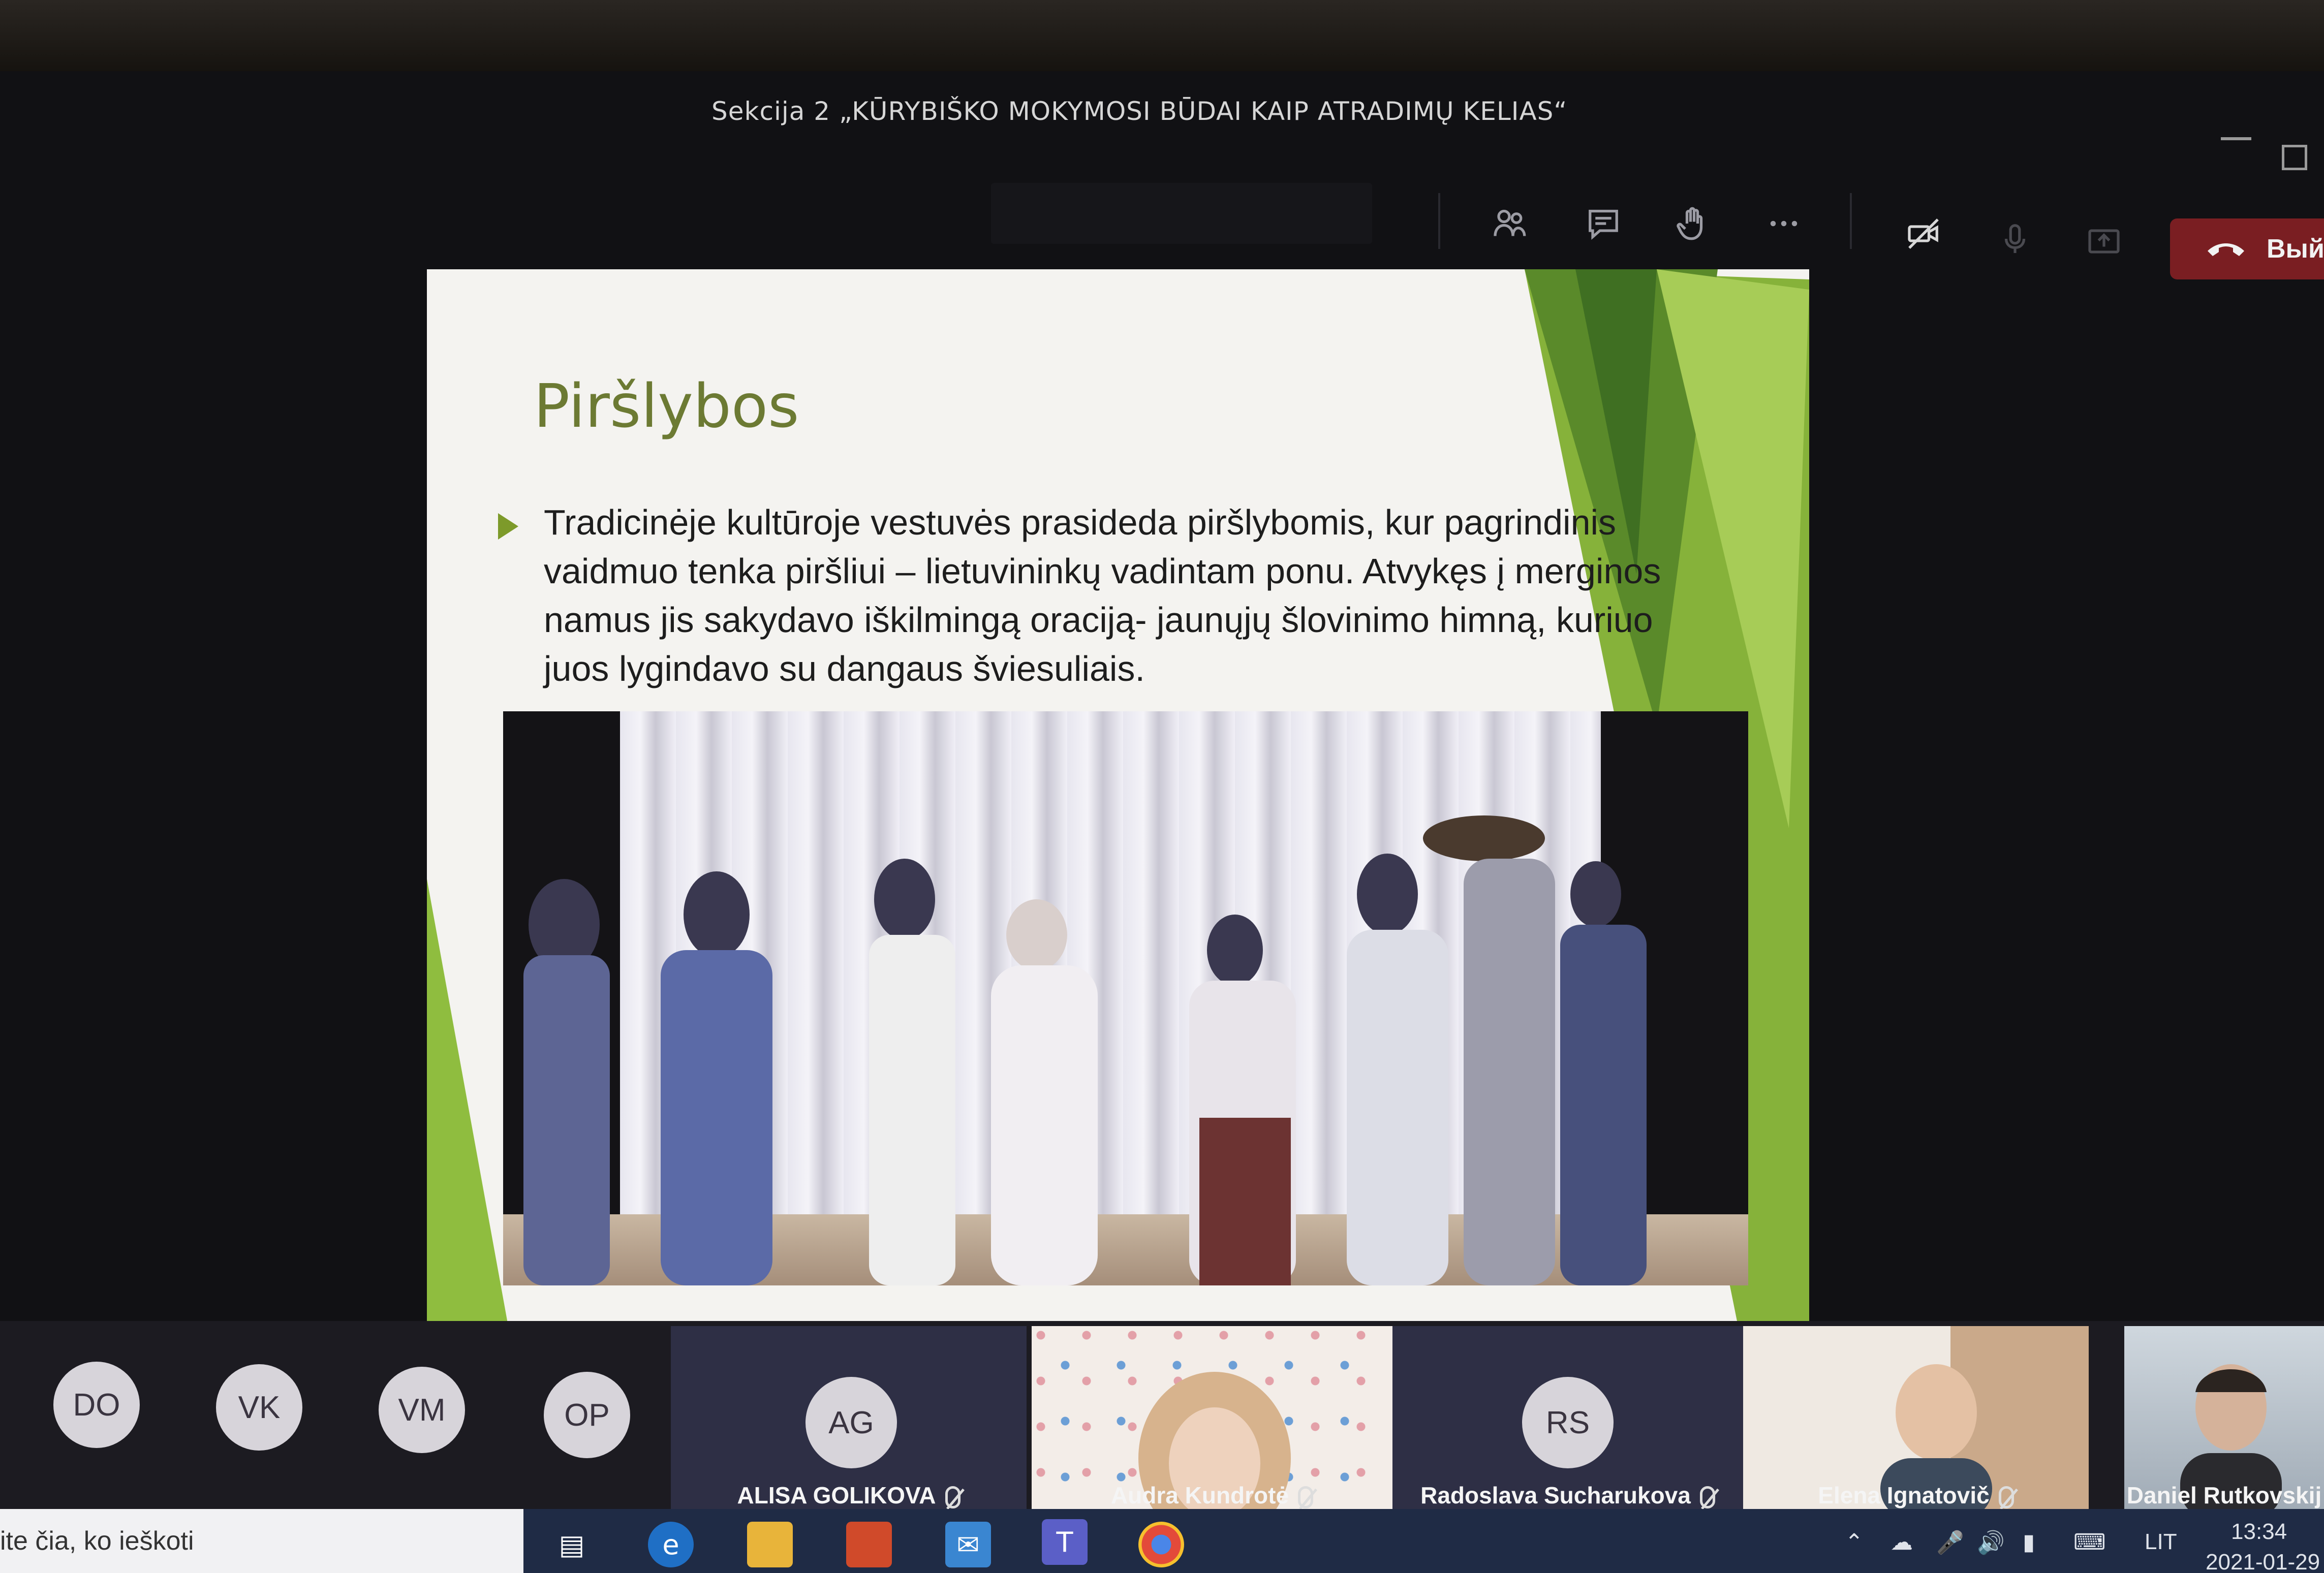  Describe the element at coordinates (1200, 1495) in the screenshot. I see `participant-name-text: Audra Kundrotė` at that location.